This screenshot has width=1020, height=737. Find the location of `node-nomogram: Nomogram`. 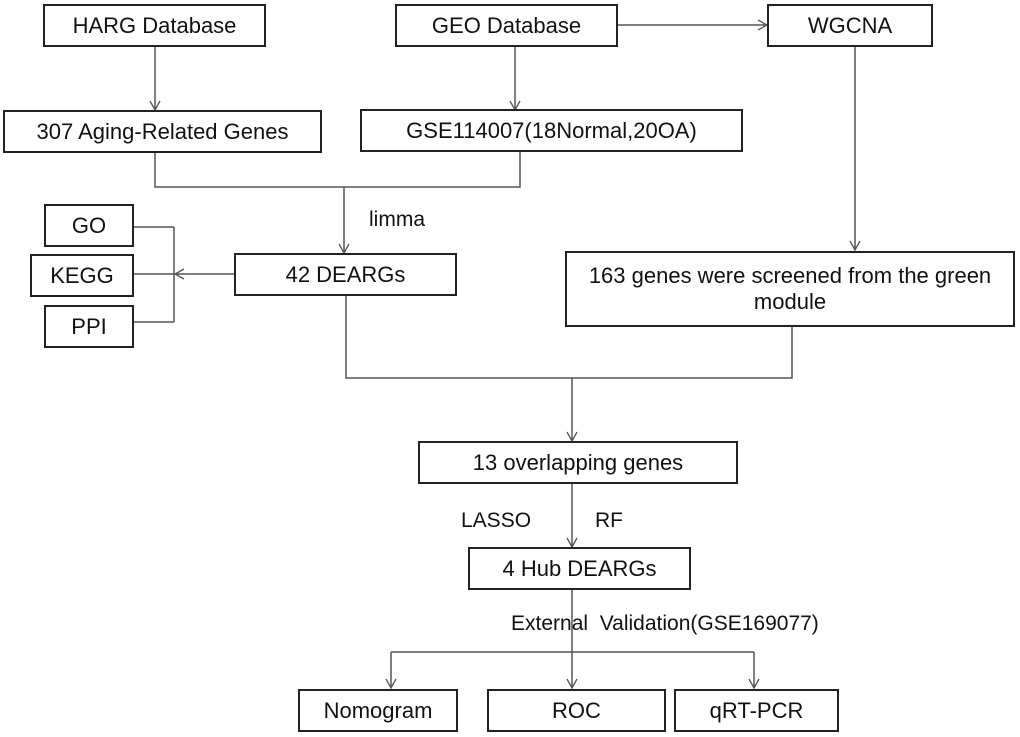

node-nomogram: Nomogram is located at coordinates (378, 710).